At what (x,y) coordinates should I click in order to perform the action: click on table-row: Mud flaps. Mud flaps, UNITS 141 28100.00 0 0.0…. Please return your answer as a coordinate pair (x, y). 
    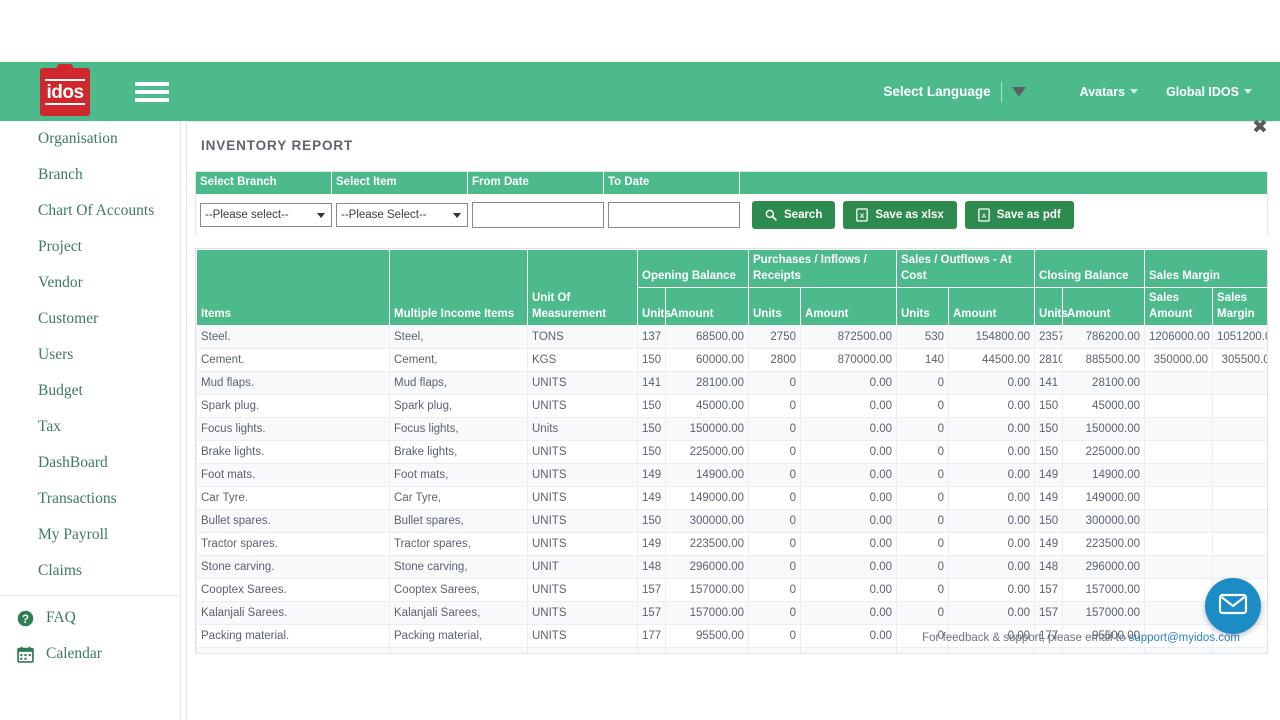
    Looking at the image, I should click on (731, 383).